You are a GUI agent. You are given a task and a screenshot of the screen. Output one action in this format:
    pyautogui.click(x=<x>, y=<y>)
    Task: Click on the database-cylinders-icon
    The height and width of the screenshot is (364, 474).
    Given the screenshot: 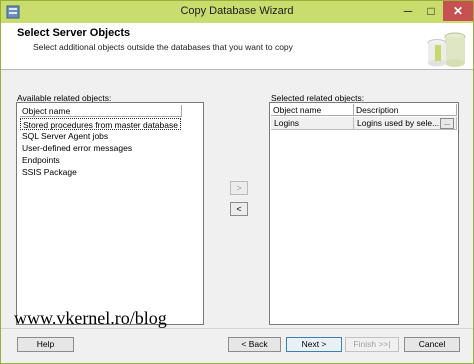 What is the action you would take?
    pyautogui.click(x=446, y=49)
    